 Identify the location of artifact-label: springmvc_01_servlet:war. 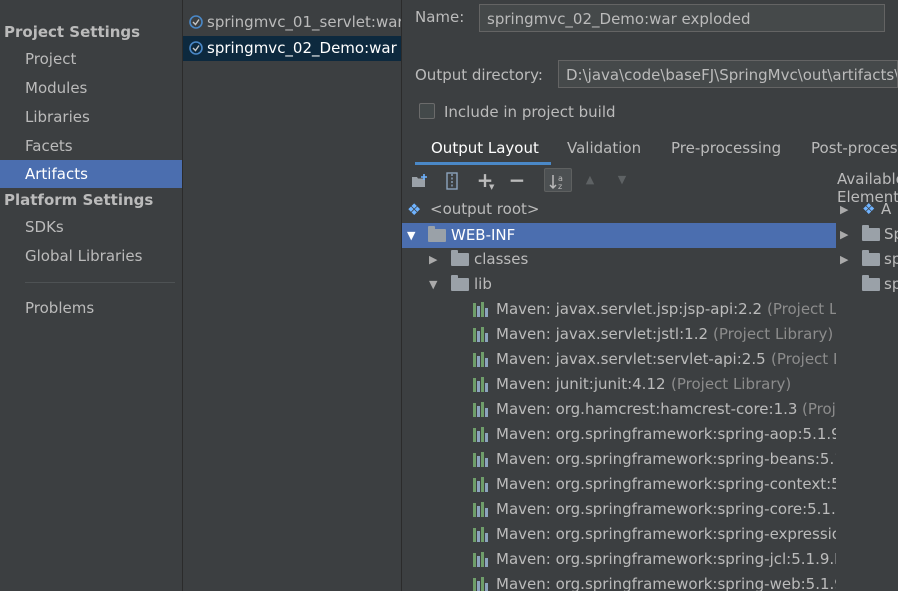
(304, 22).